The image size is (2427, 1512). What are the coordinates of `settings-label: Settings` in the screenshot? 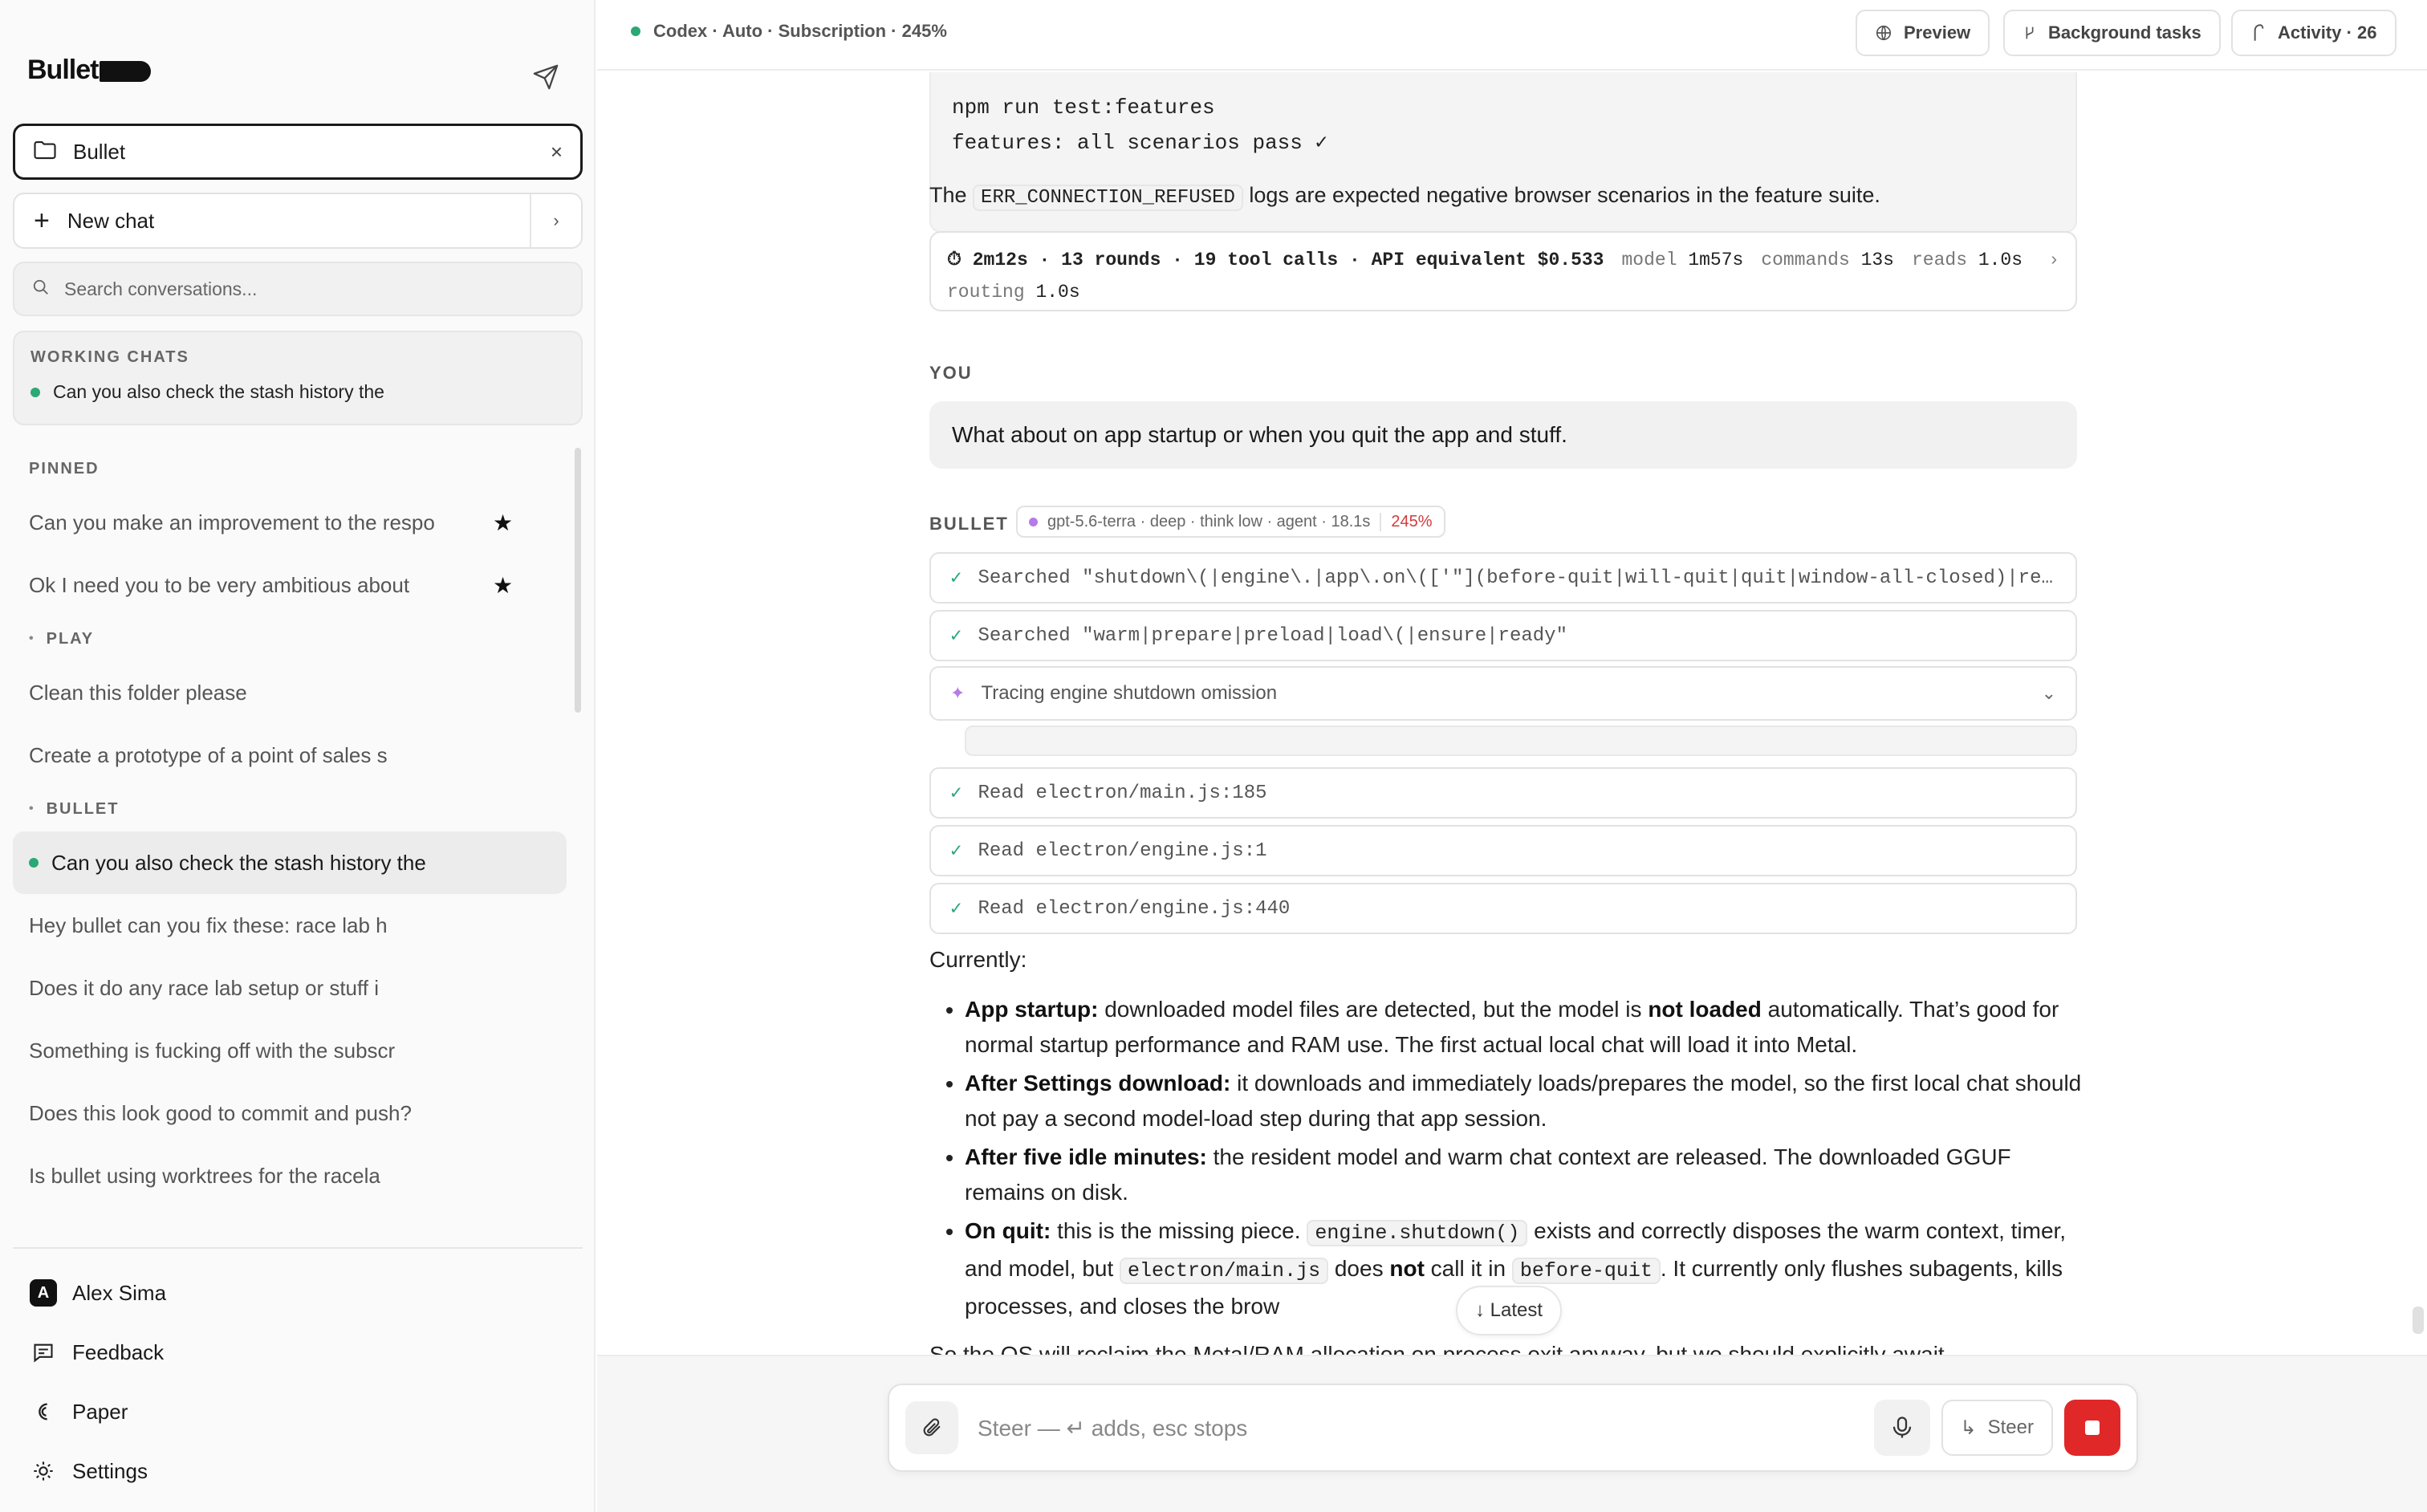 It's located at (110, 1471).